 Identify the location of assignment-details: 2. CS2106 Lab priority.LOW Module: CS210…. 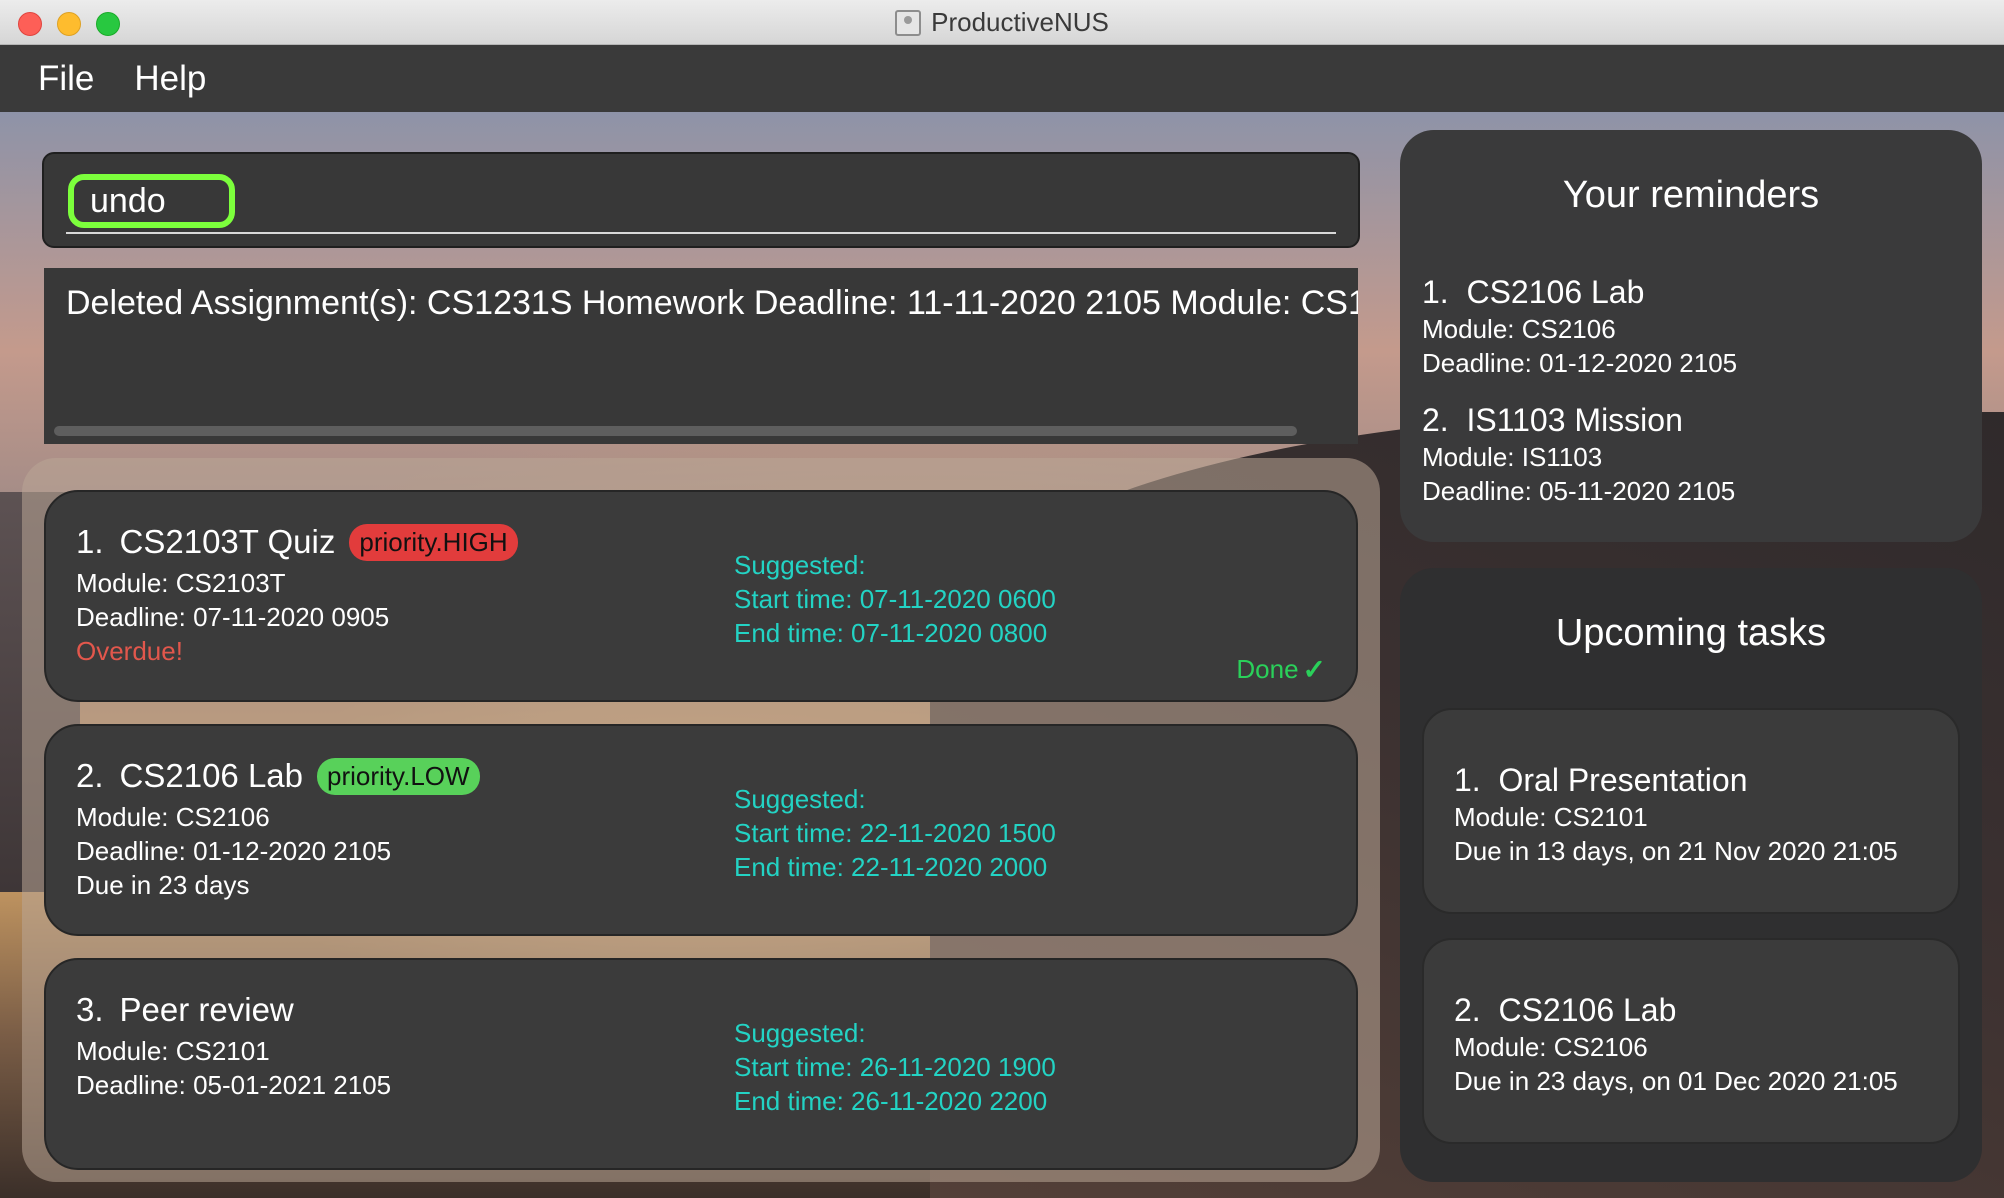
(278, 827).